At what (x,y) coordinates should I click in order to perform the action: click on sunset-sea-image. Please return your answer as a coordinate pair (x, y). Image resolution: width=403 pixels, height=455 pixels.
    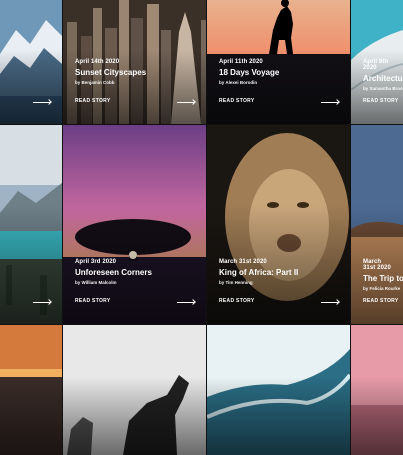
    Looking at the image, I should click on (31, 390).